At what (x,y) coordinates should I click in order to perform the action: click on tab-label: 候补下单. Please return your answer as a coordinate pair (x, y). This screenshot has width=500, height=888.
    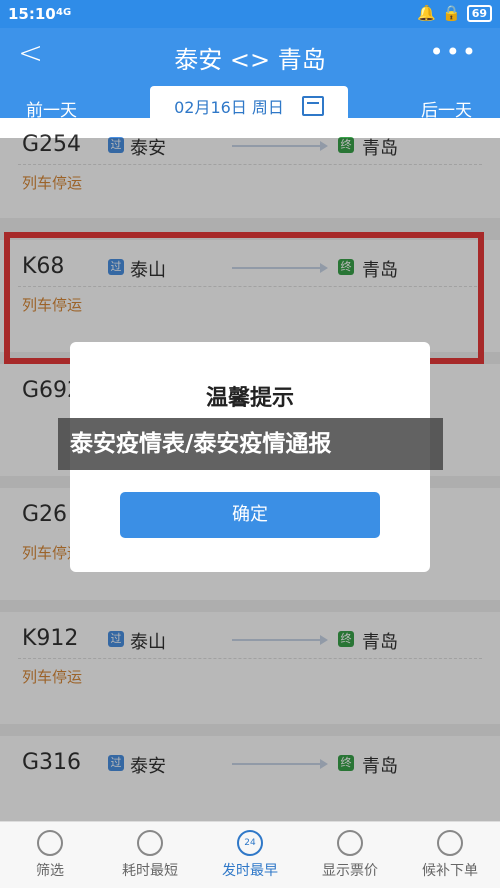
    Looking at the image, I should click on (450, 871).